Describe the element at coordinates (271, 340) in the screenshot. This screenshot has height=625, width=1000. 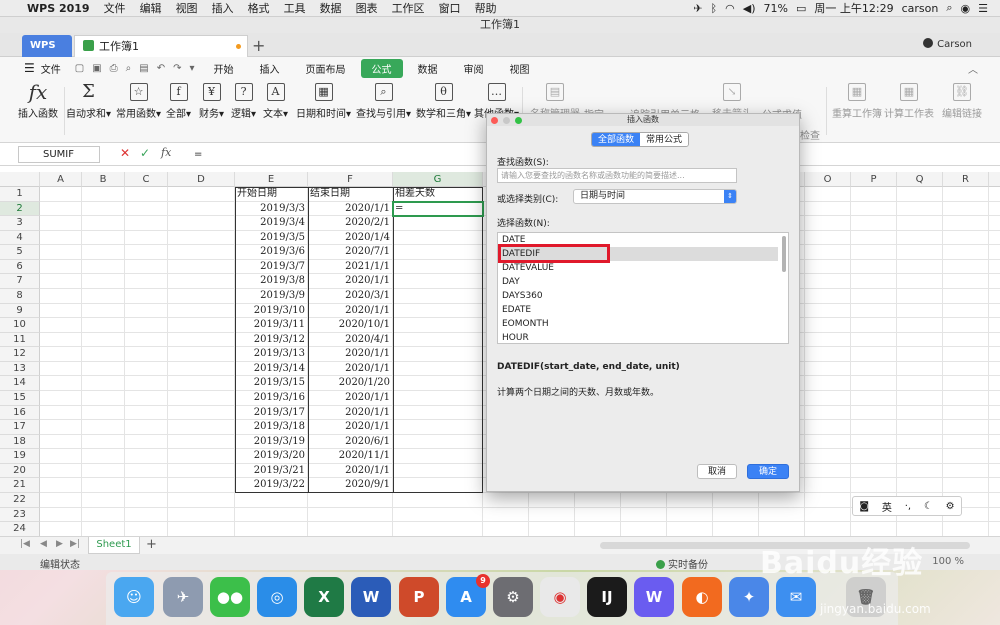
I see `start-date-cell: 2019/3/12` at that location.